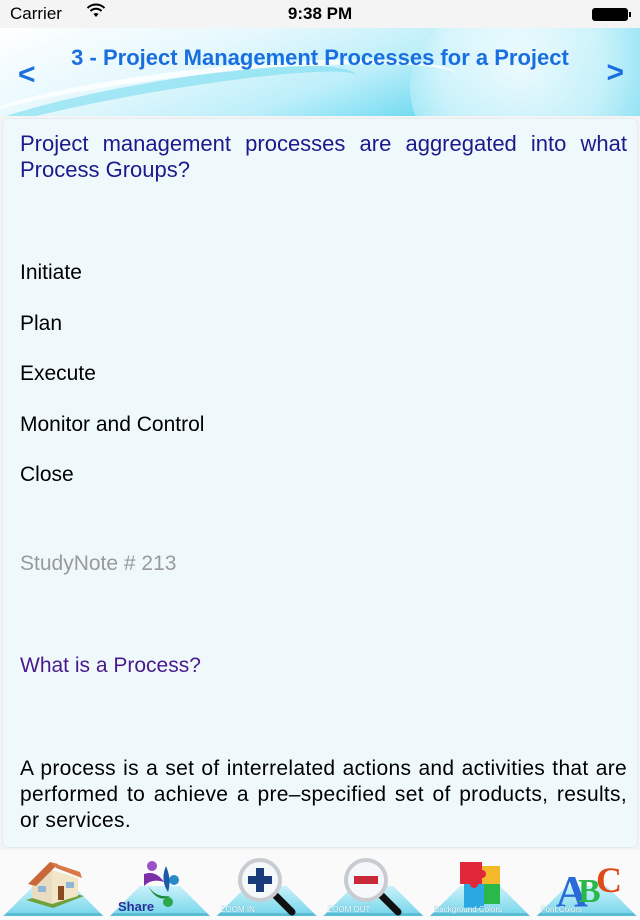 This screenshot has width=640, height=920. Describe the element at coordinates (47, 475) in the screenshot. I see `option-item: Close` at that location.